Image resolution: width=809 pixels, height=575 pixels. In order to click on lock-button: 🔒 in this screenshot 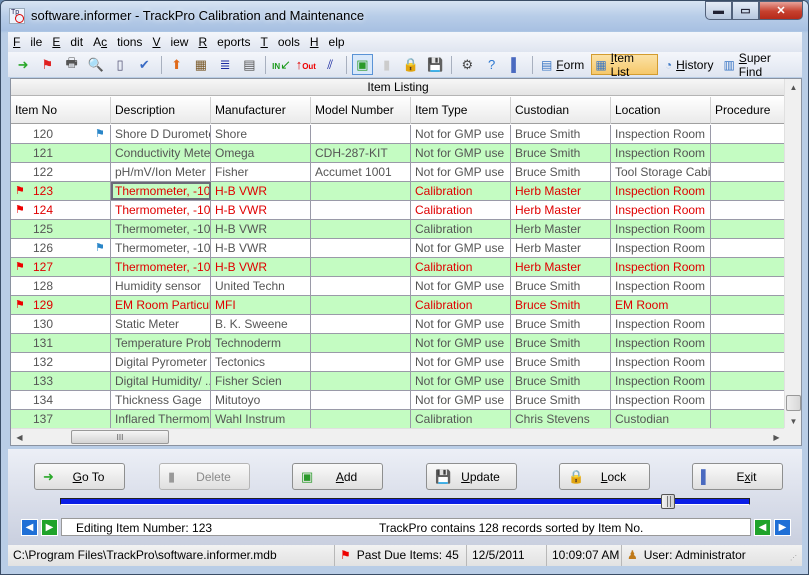, I will do `click(411, 64)`.